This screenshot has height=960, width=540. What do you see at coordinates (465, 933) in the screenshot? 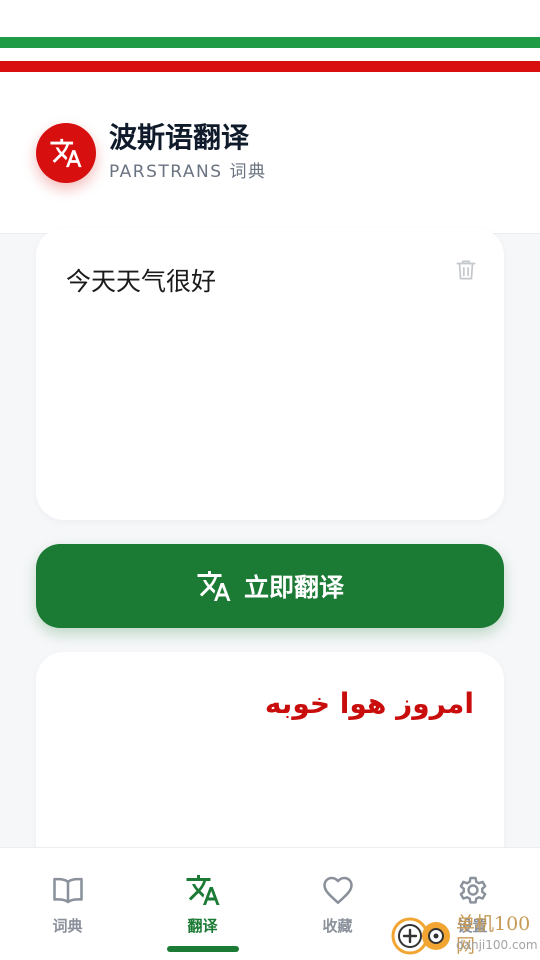
I see `watermark: 单机100网 danji100.com` at bounding box center [465, 933].